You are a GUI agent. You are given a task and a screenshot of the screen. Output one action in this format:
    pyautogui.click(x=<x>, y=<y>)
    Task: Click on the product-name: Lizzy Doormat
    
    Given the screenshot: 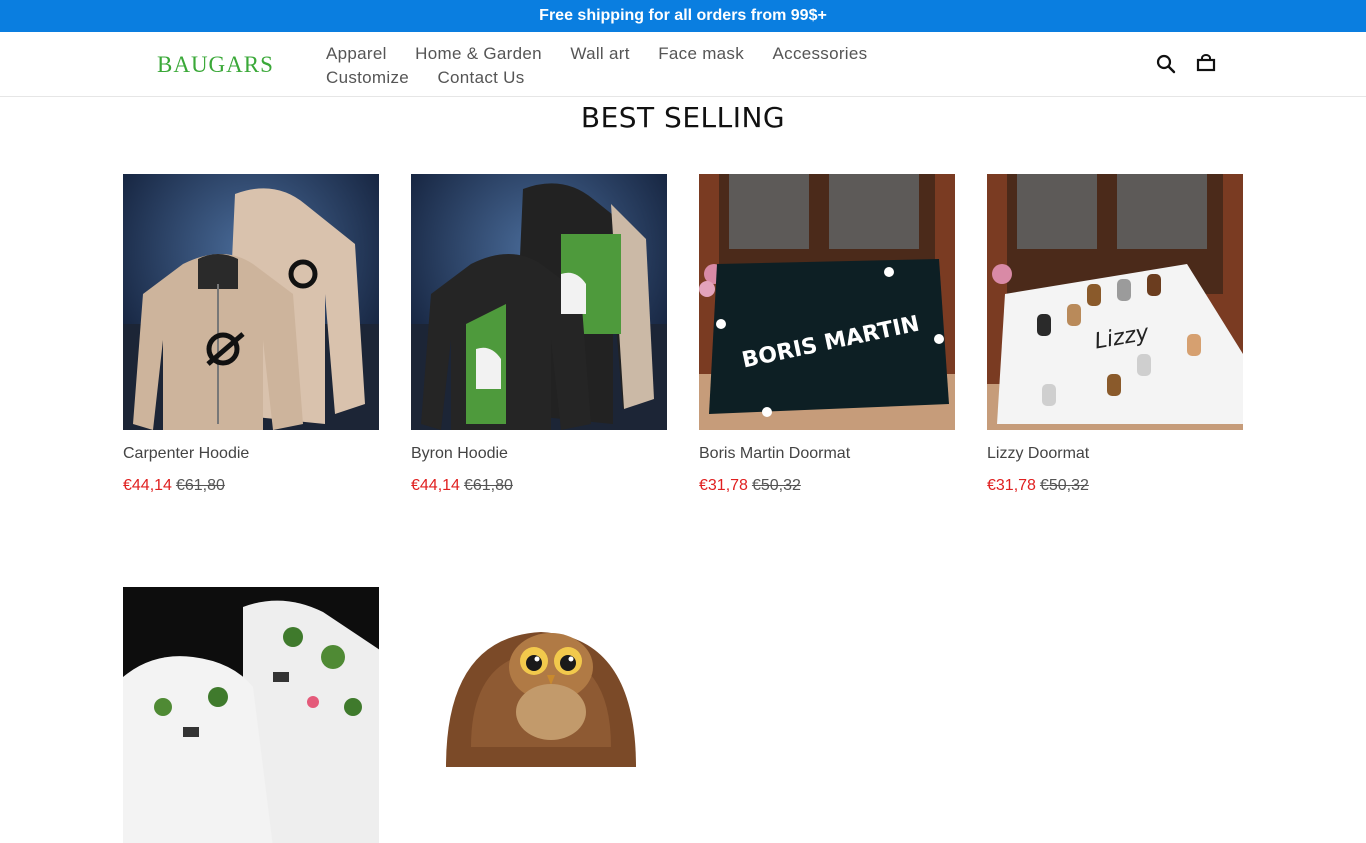 What is the action you would take?
    pyautogui.click(x=1115, y=454)
    